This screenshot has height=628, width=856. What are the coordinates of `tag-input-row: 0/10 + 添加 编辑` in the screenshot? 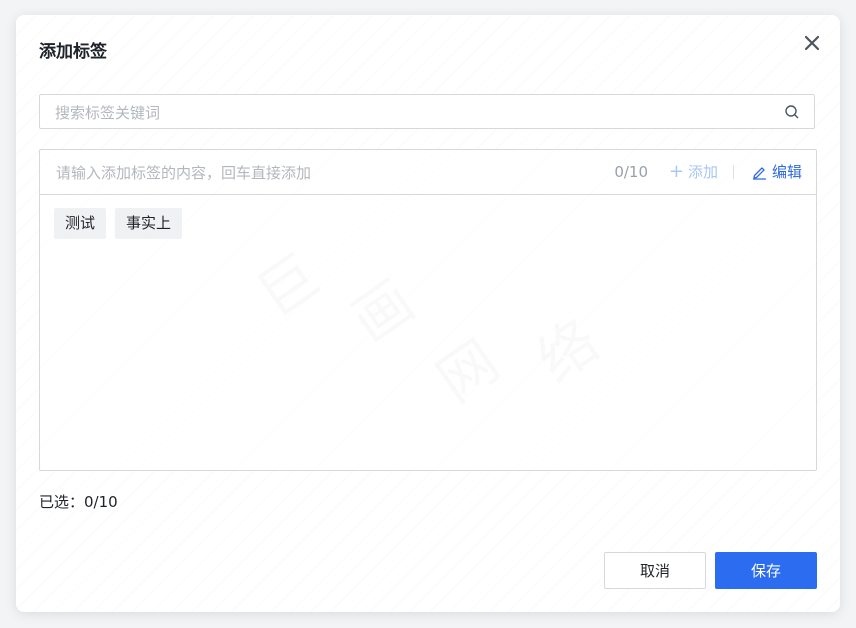 It's located at (428, 172).